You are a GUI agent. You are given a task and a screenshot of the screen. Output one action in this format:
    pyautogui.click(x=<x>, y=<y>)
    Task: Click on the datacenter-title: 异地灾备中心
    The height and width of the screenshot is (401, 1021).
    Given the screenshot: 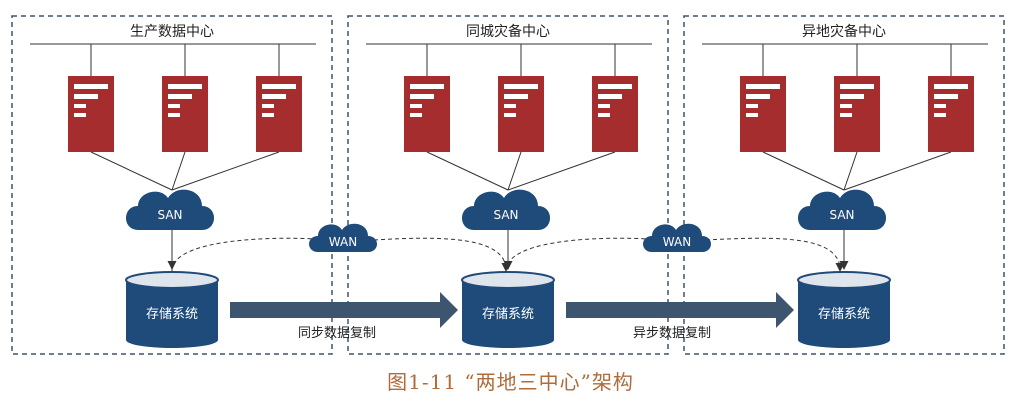 What is the action you would take?
    pyautogui.click(x=844, y=31)
    